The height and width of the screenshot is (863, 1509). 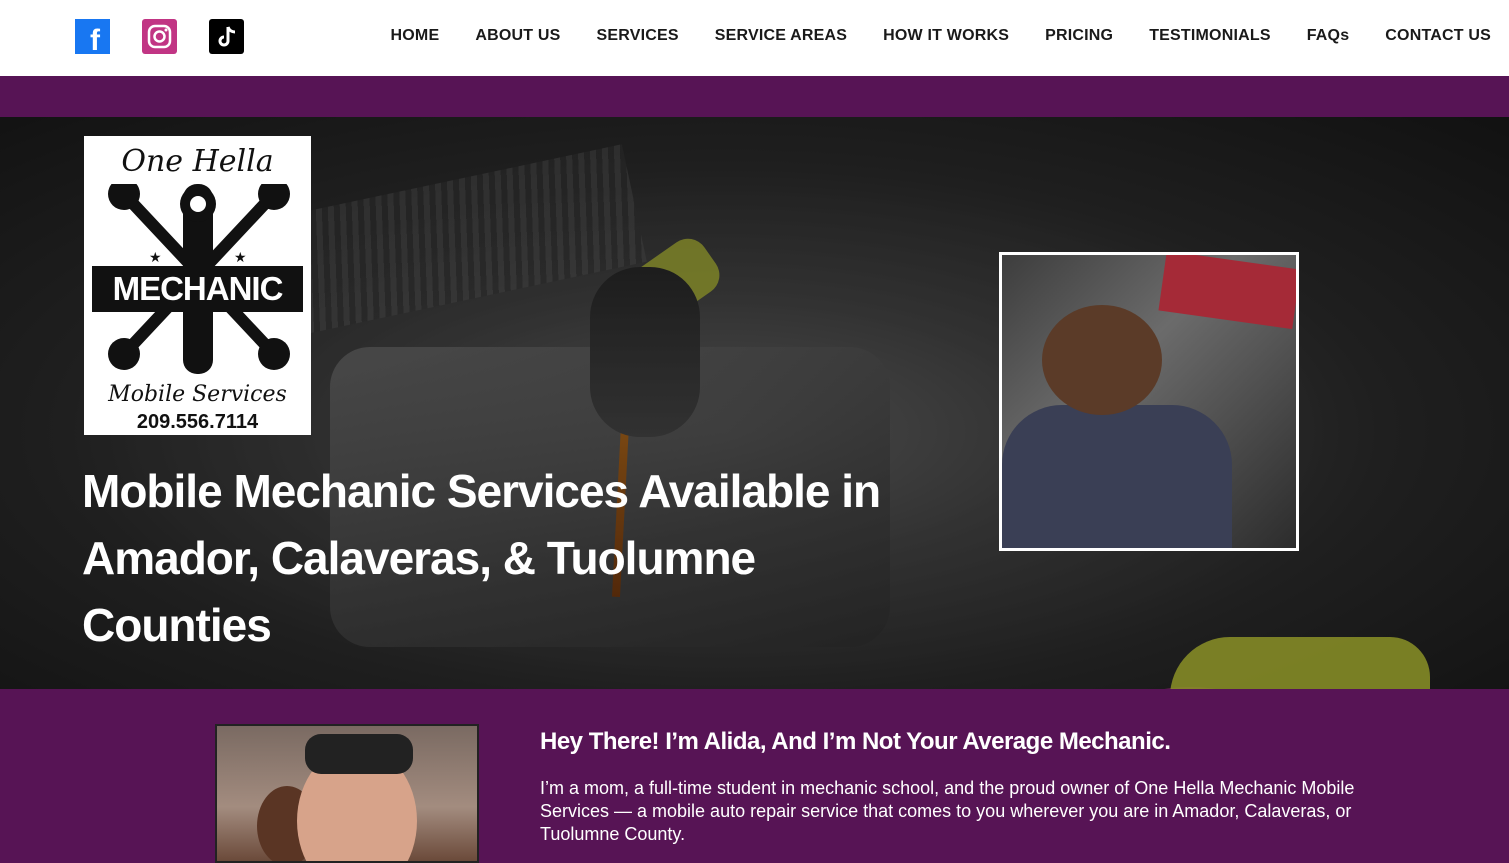 I want to click on mechanic-working-photo, so click(x=1149, y=401).